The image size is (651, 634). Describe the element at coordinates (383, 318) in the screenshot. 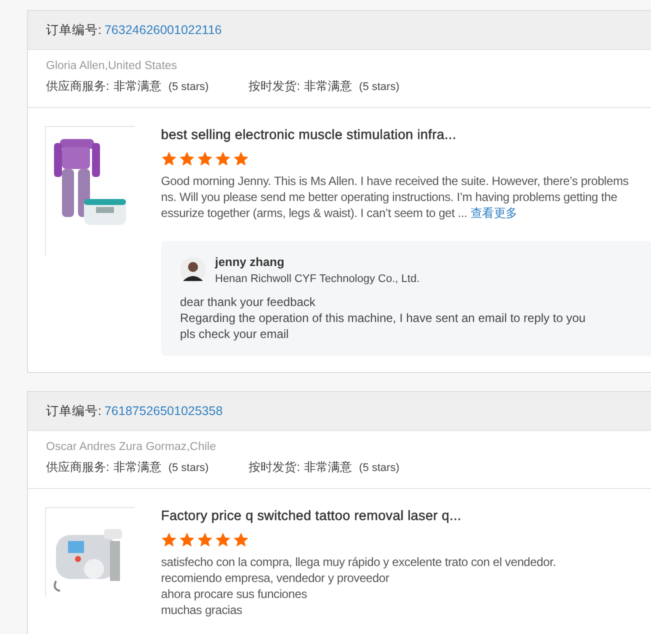

I see `reply-text: dear thank your feedback Regarding the operation of this machine, I have sent an email to reply to you pls check your email` at that location.